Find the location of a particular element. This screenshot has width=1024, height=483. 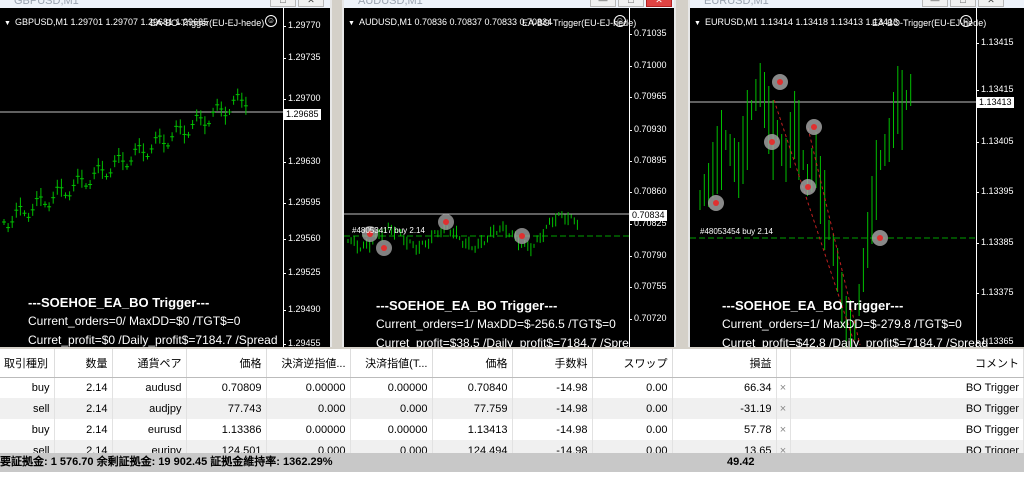

tick-label: 1.13395 is located at coordinates (995, 191).